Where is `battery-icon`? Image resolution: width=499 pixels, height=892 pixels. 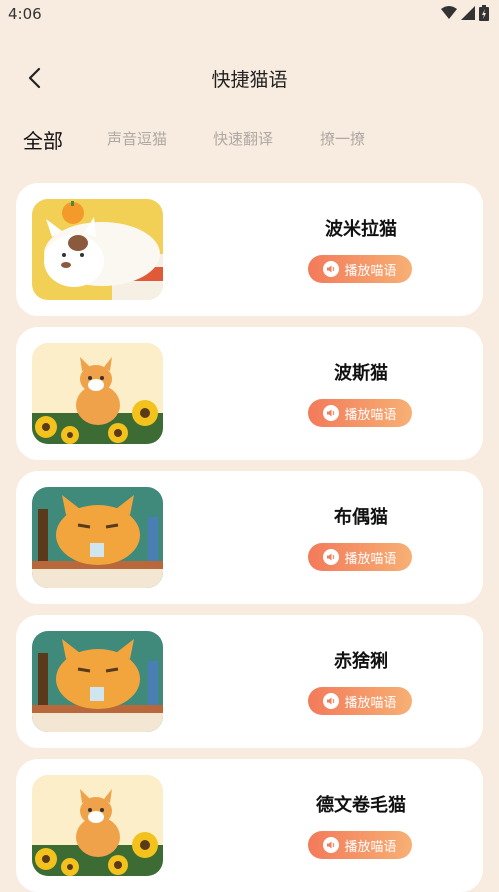 battery-icon is located at coordinates (484, 13).